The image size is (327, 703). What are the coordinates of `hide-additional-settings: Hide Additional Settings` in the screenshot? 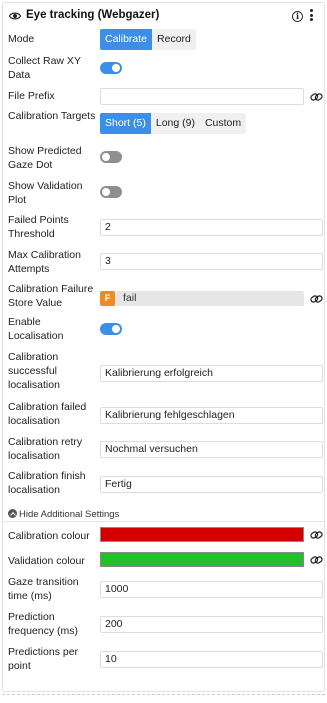 It's located at (63, 514).